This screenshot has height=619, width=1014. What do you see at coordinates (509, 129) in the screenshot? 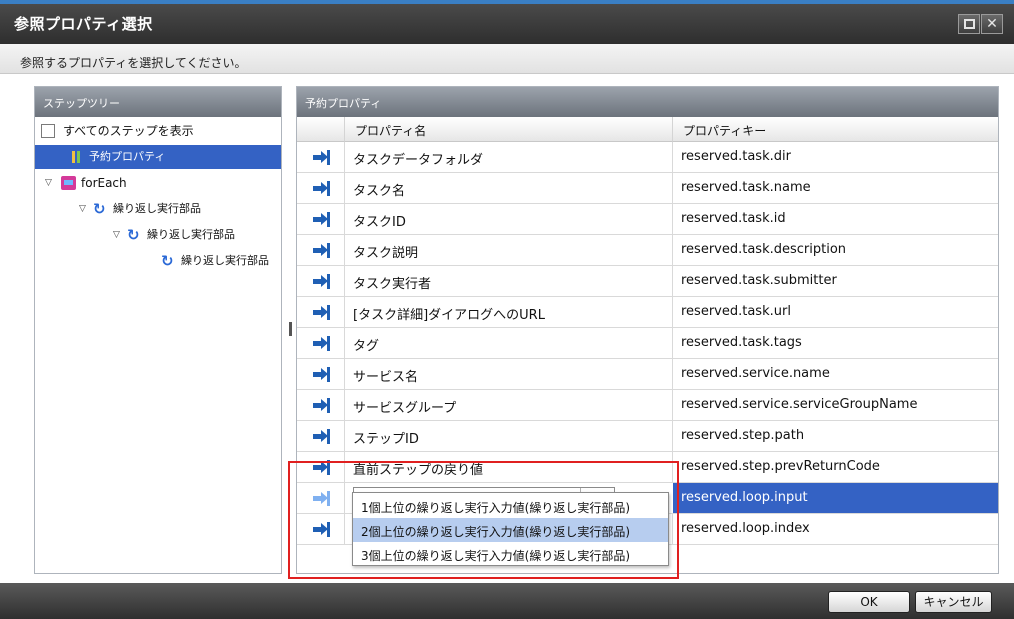
I see `column-header-property-name: プロパティ名` at bounding box center [509, 129].